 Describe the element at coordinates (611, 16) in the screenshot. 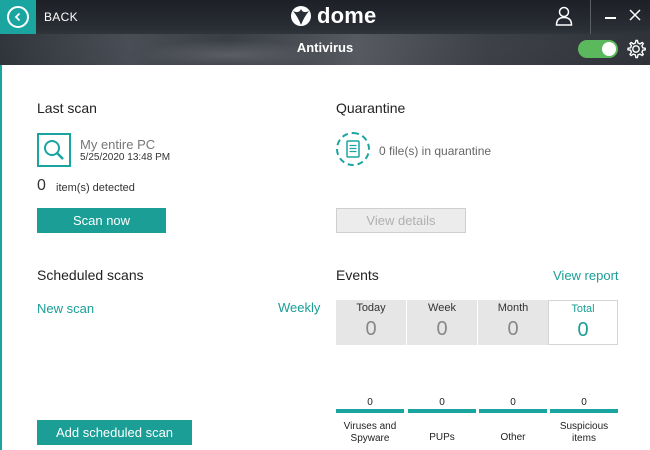

I see `minimize-icon` at that location.